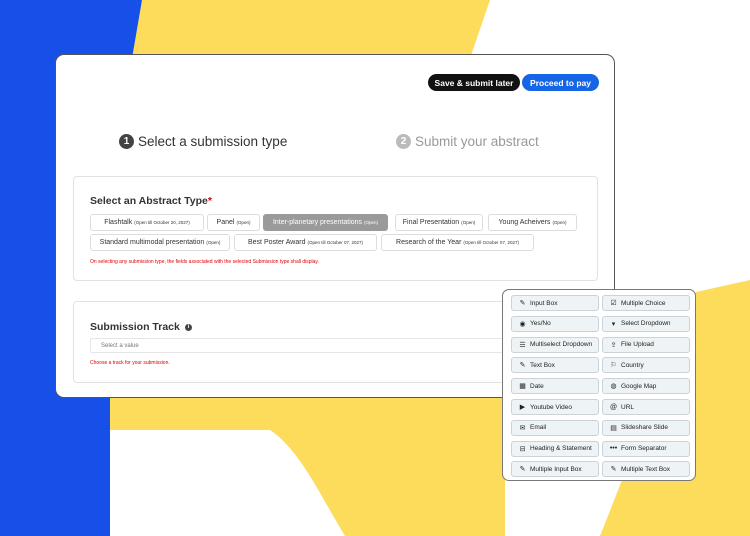 This screenshot has width=750, height=536. Describe the element at coordinates (474, 82) in the screenshot. I see `save-submit-later-button: Save & submit later` at that location.